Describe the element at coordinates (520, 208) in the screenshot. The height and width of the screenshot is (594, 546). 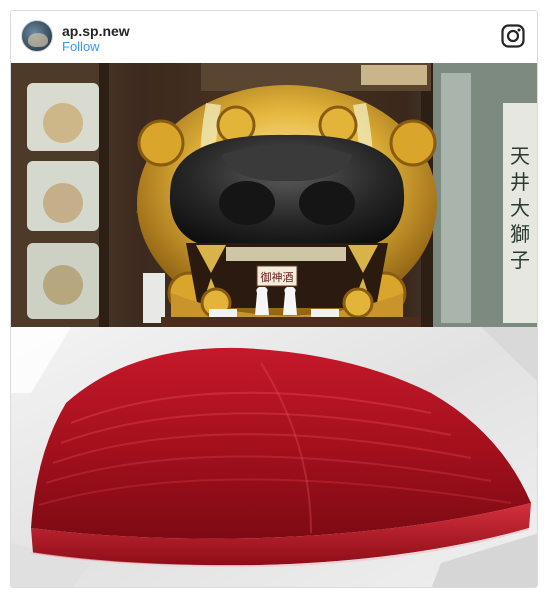
I see `svg-text: 大` at that location.